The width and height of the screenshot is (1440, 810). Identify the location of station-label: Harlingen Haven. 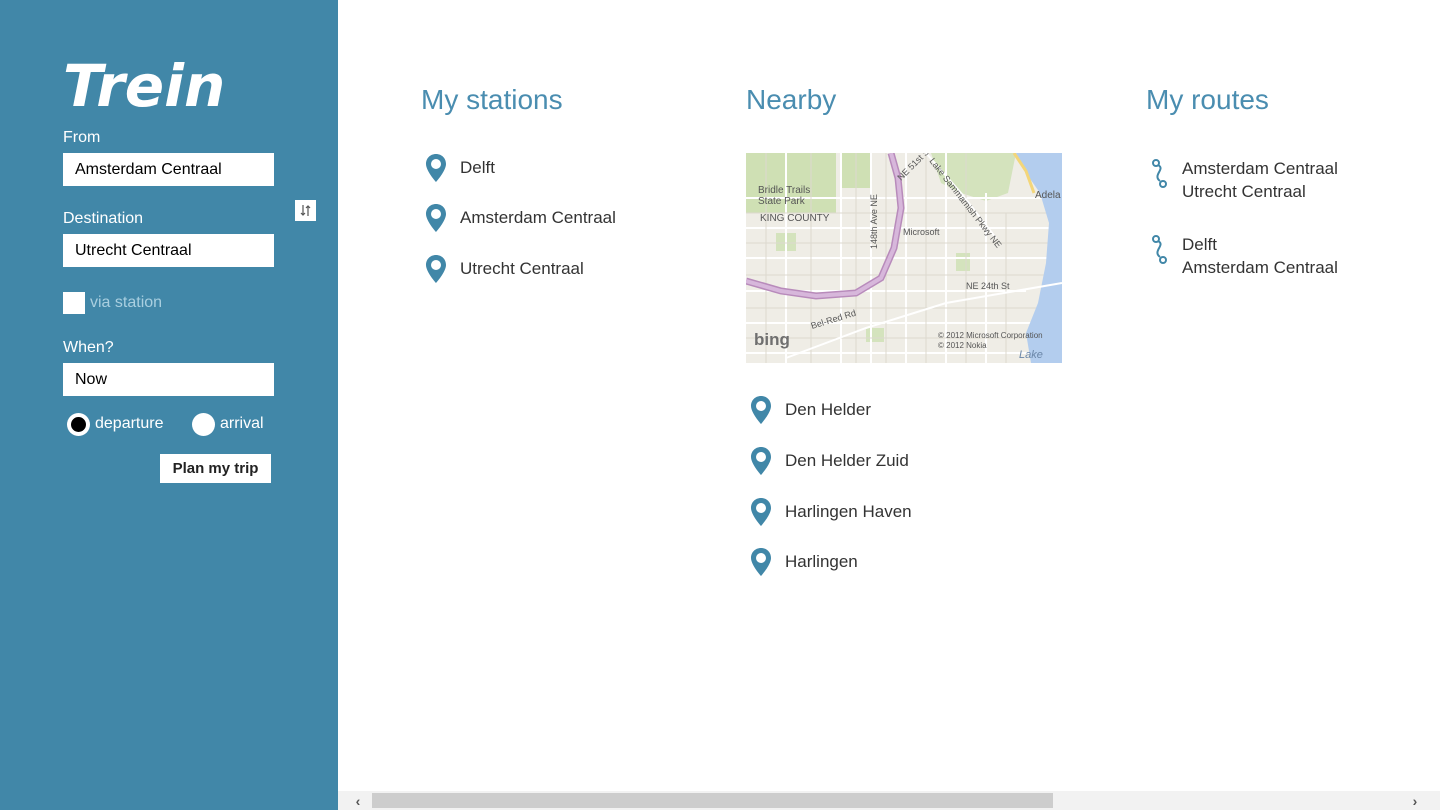
(848, 511).